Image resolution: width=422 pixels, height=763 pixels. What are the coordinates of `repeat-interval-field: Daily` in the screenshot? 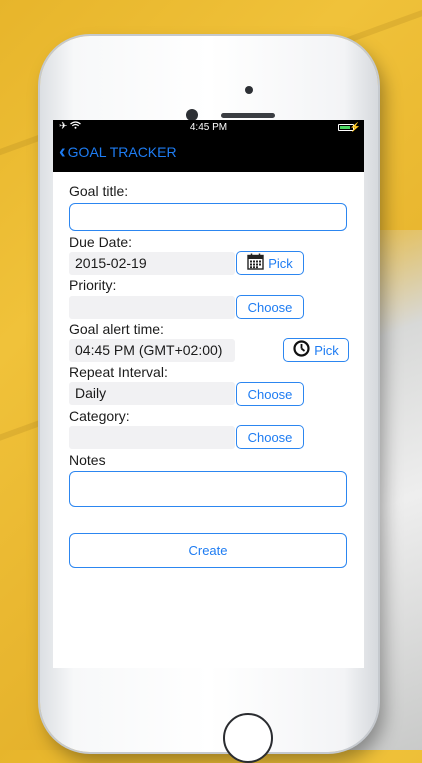 It's located at (152, 393).